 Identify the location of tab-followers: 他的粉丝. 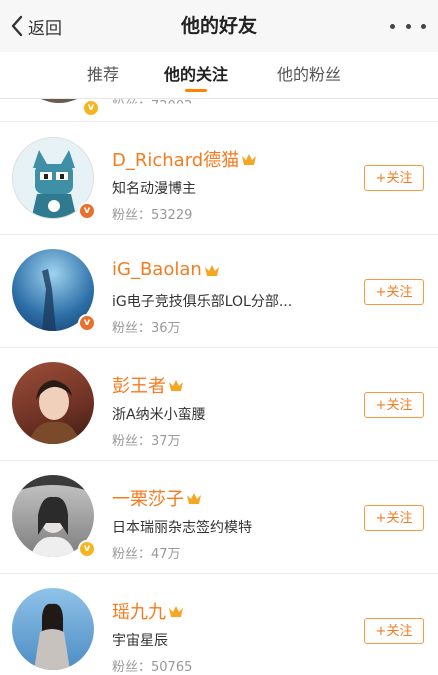
(309, 75).